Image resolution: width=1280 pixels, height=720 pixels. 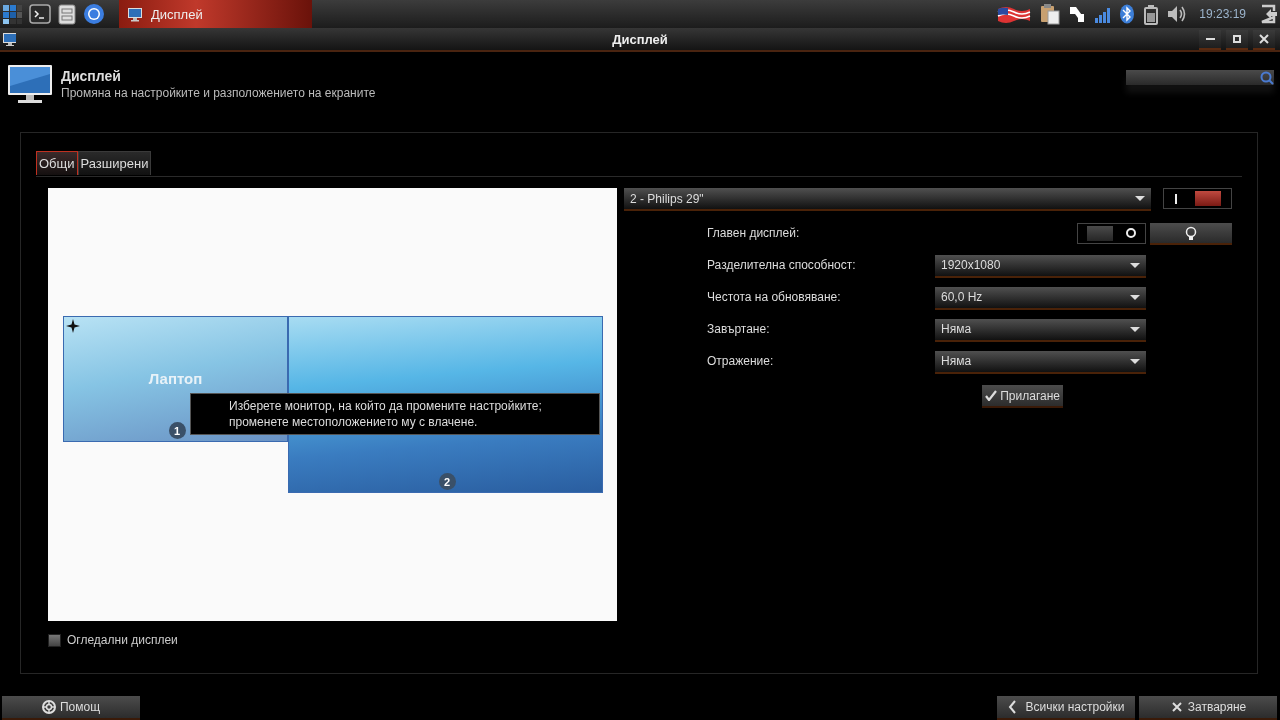 I want to click on number-badge: 2, so click(x=447, y=481).